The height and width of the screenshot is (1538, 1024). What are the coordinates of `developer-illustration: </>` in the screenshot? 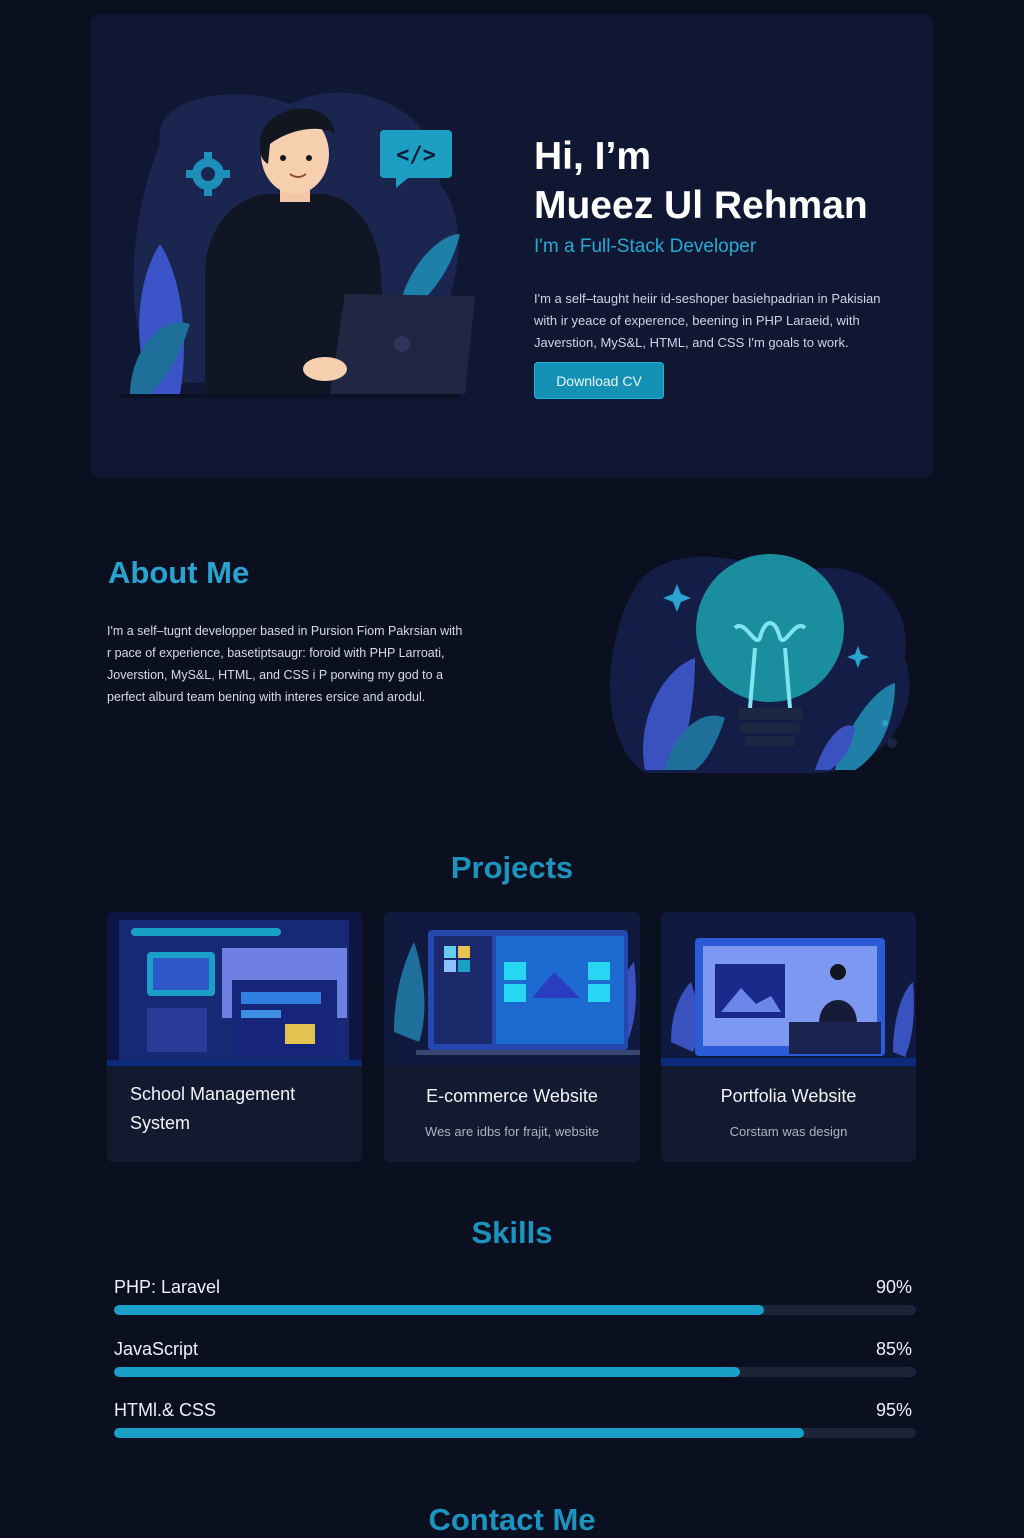 It's located at (297, 245).